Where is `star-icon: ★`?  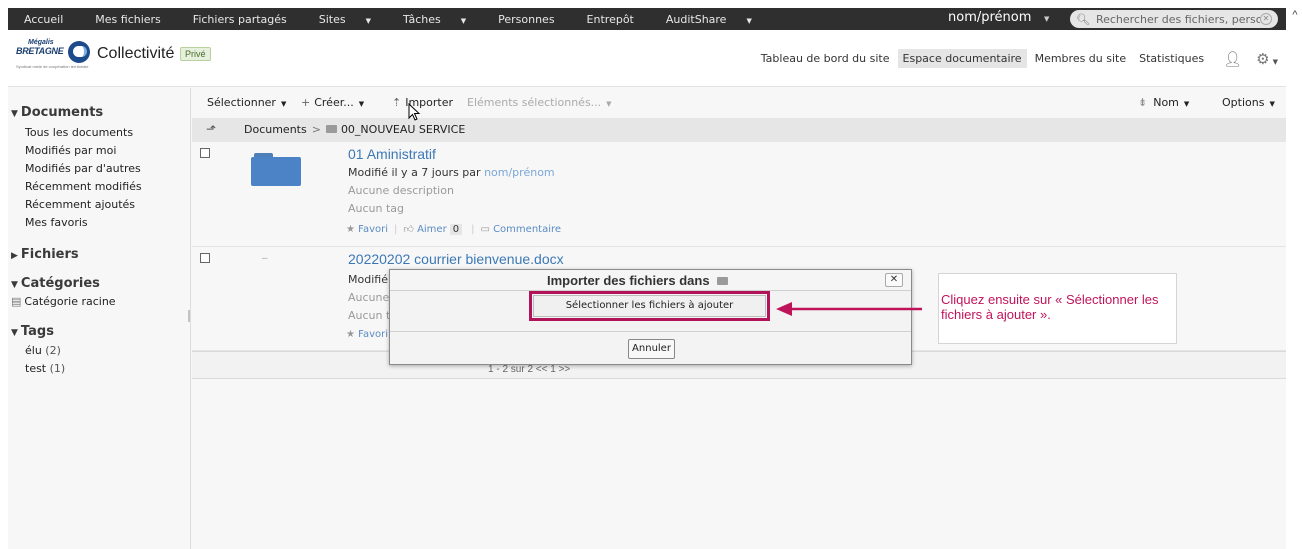 star-icon: ★ is located at coordinates (350, 334).